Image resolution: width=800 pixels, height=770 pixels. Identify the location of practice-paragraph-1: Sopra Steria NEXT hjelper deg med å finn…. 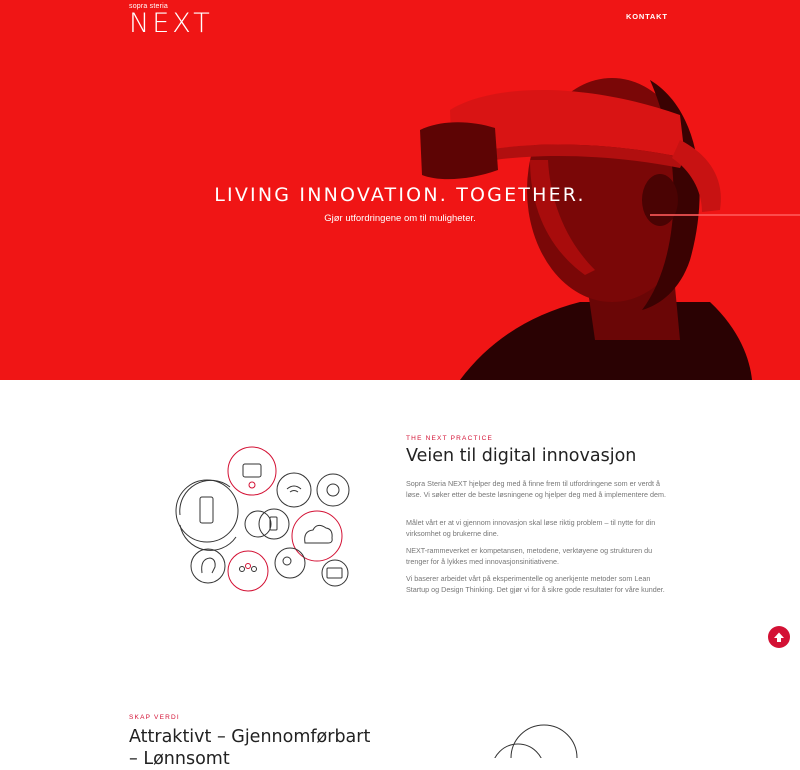
(536, 489).